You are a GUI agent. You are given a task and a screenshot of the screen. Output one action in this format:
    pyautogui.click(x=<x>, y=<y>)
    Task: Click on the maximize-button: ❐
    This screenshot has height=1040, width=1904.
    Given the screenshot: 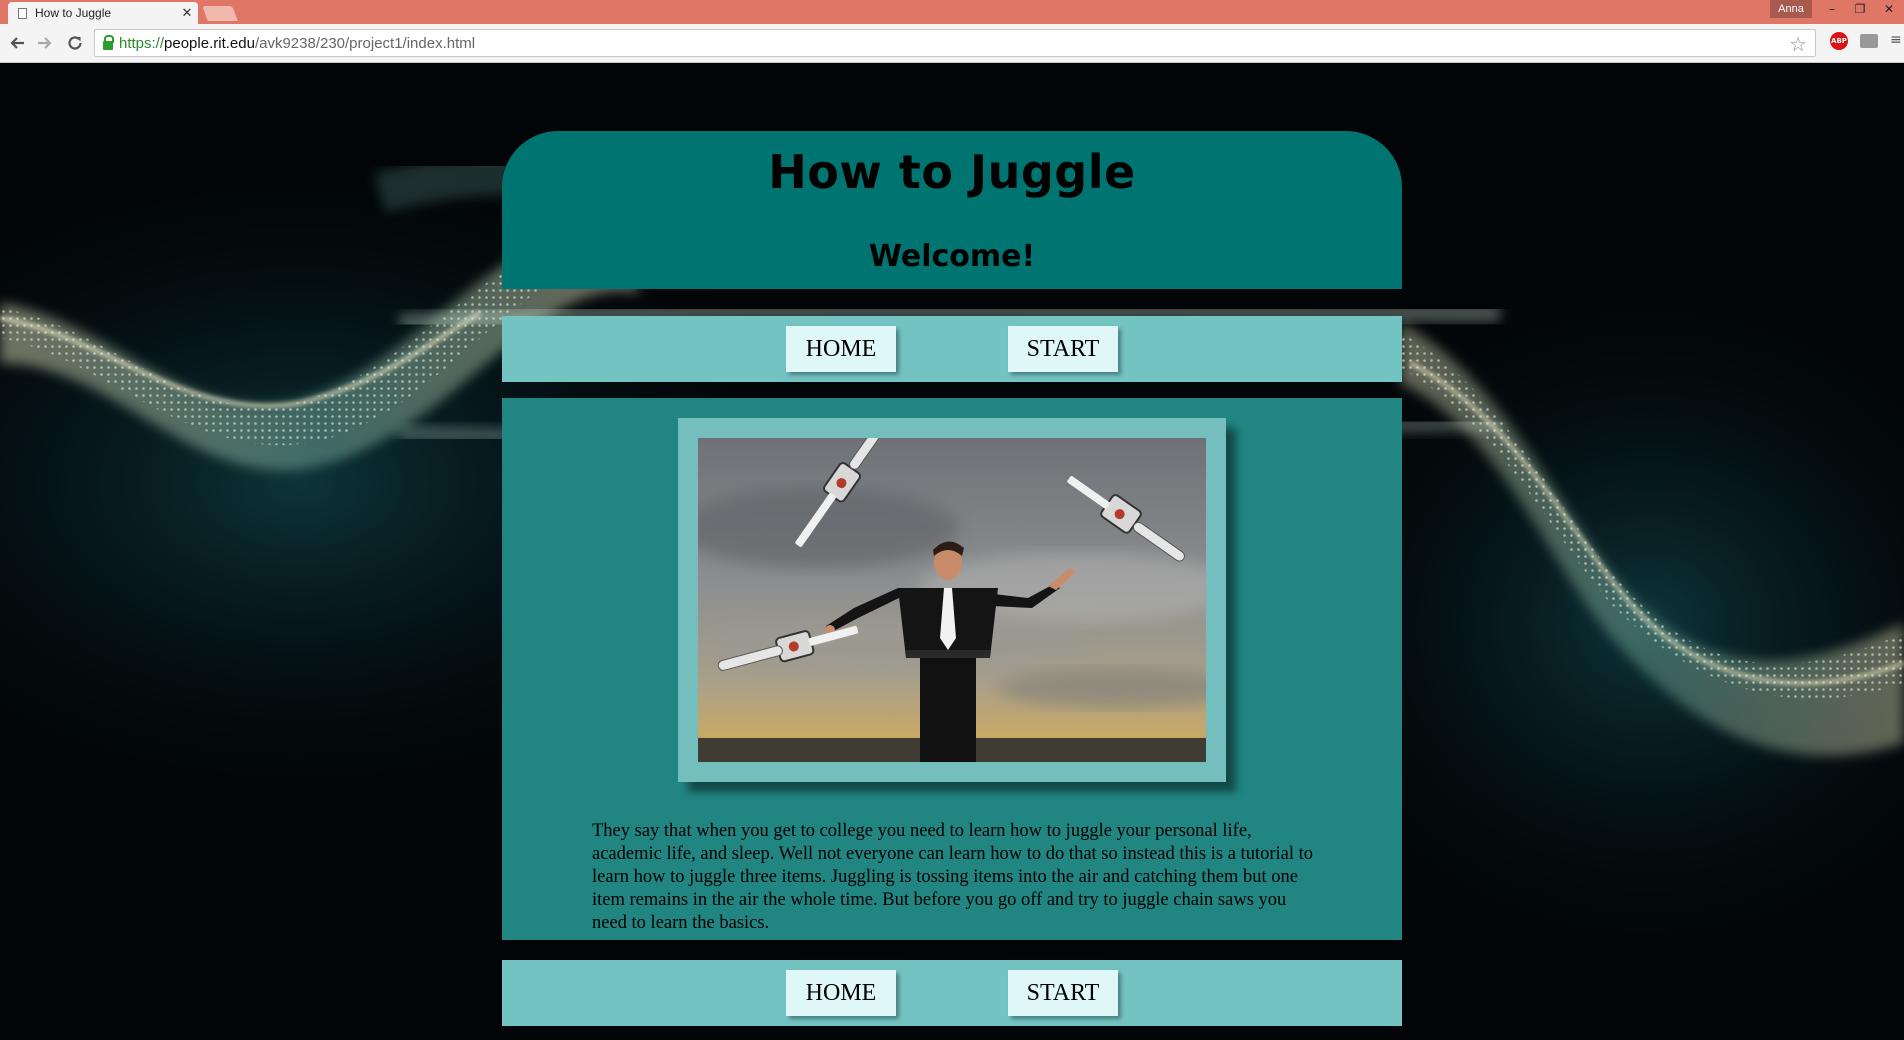 What is the action you would take?
    pyautogui.click(x=1860, y=9)
    